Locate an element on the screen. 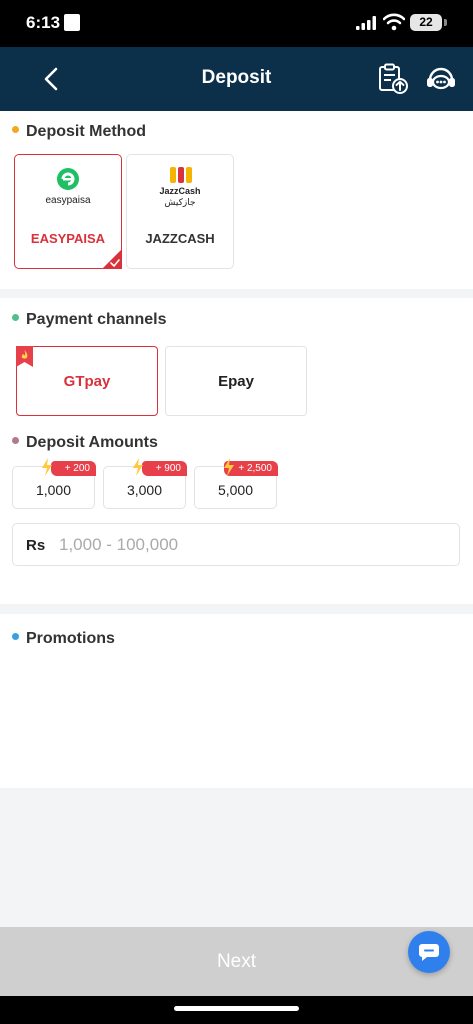 Image resolution: width=473 pixels, height=1024 pixels. channel-epay: Epay is located at coordinates (236, 381).